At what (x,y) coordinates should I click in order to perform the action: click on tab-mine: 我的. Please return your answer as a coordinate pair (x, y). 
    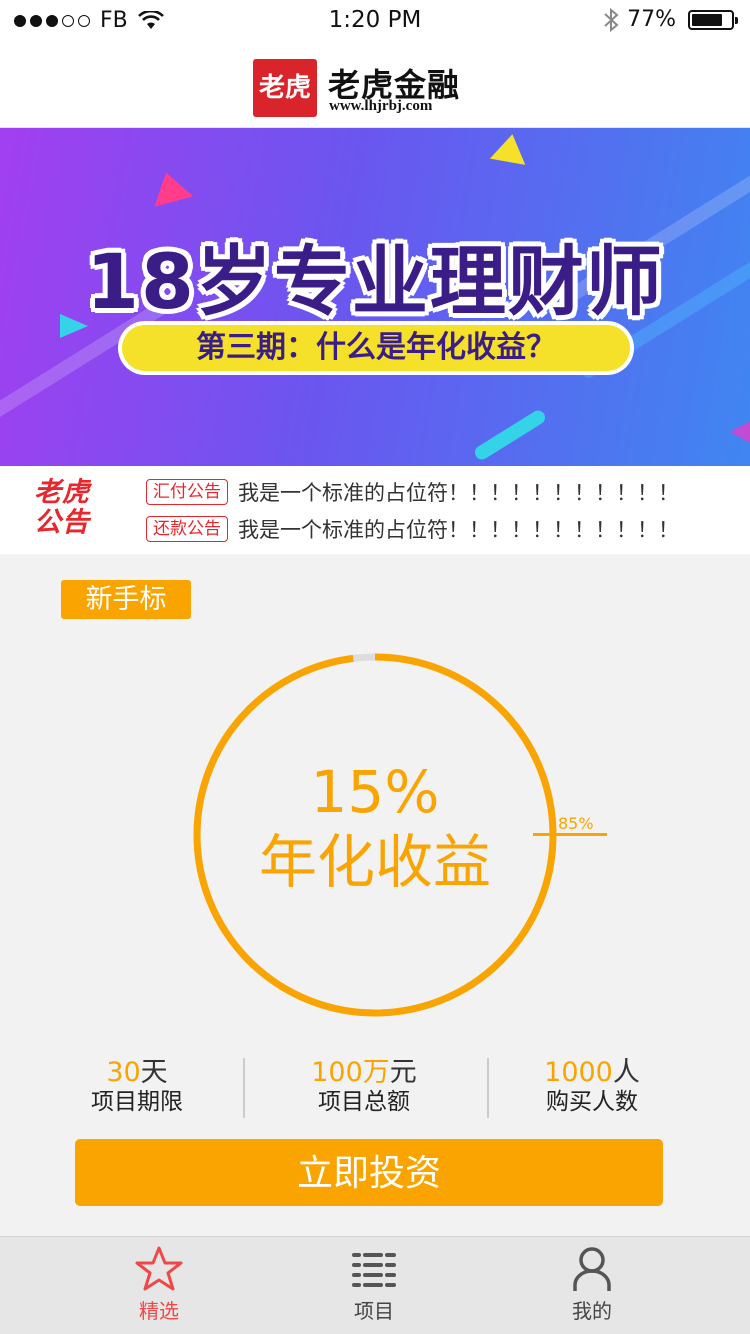
    Looking at the image, I should click on (592, 1284).